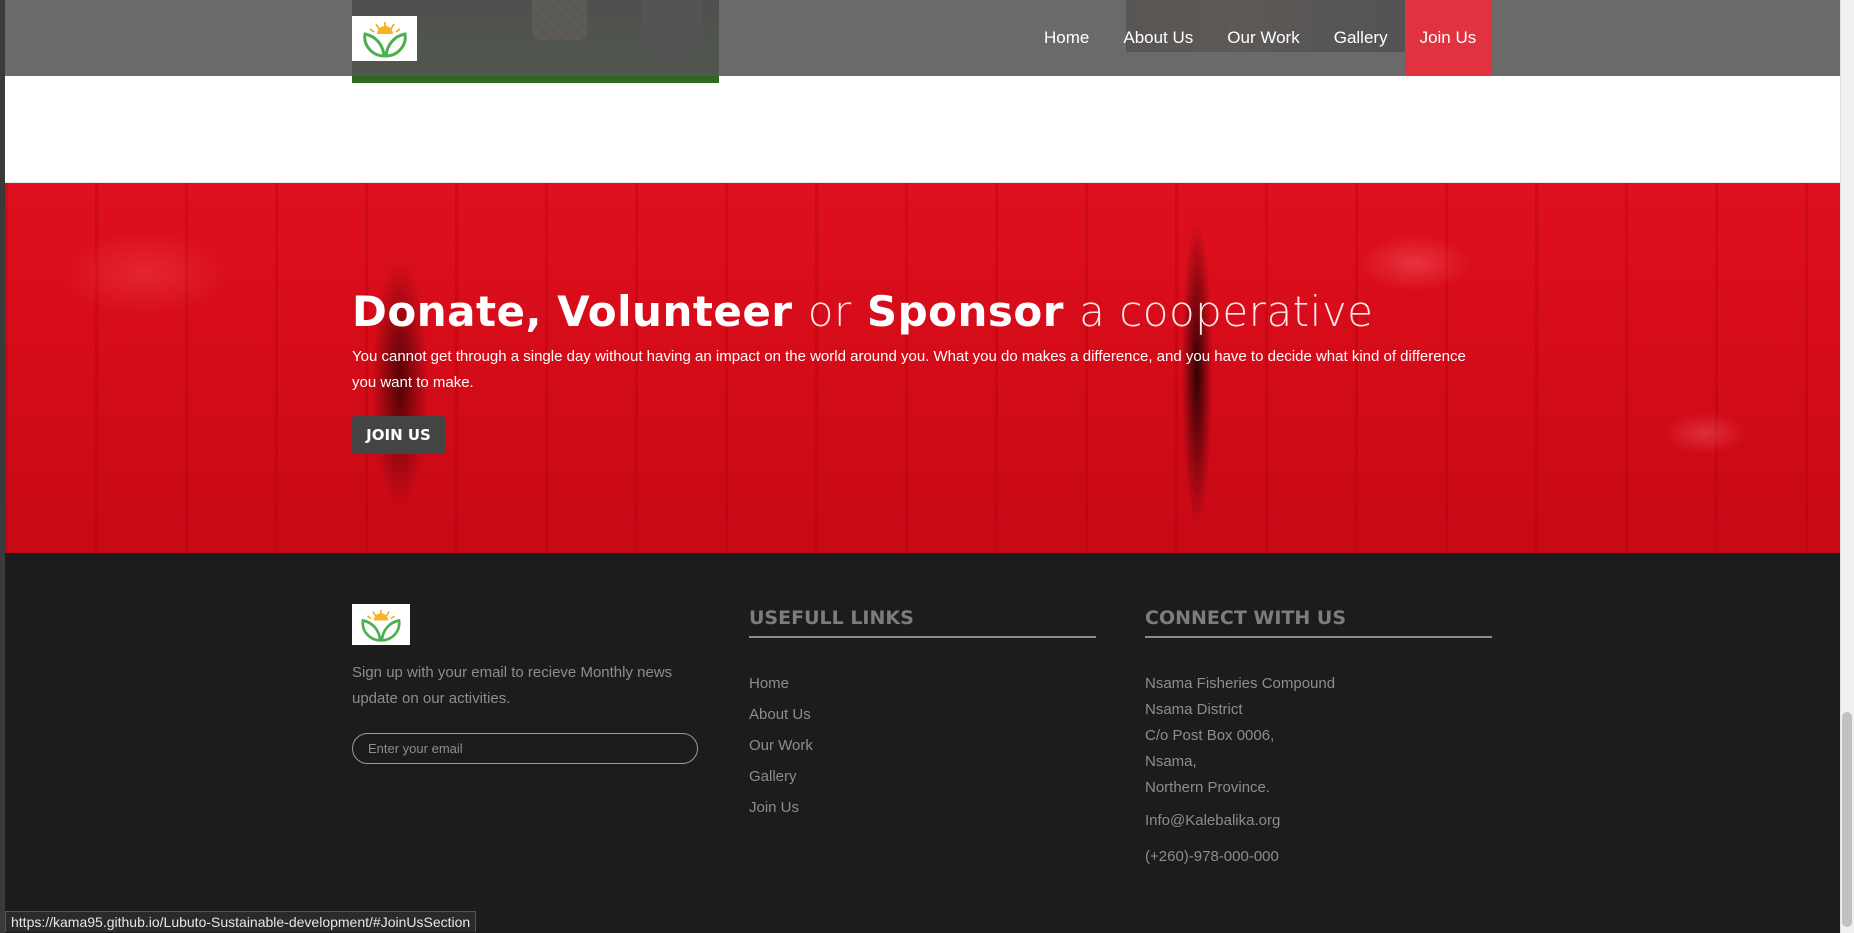  What do you see at coordinates (781, 714) in the screenshot?
I see `footer-link-about-us: About Us` at bounding box center [781, 714].